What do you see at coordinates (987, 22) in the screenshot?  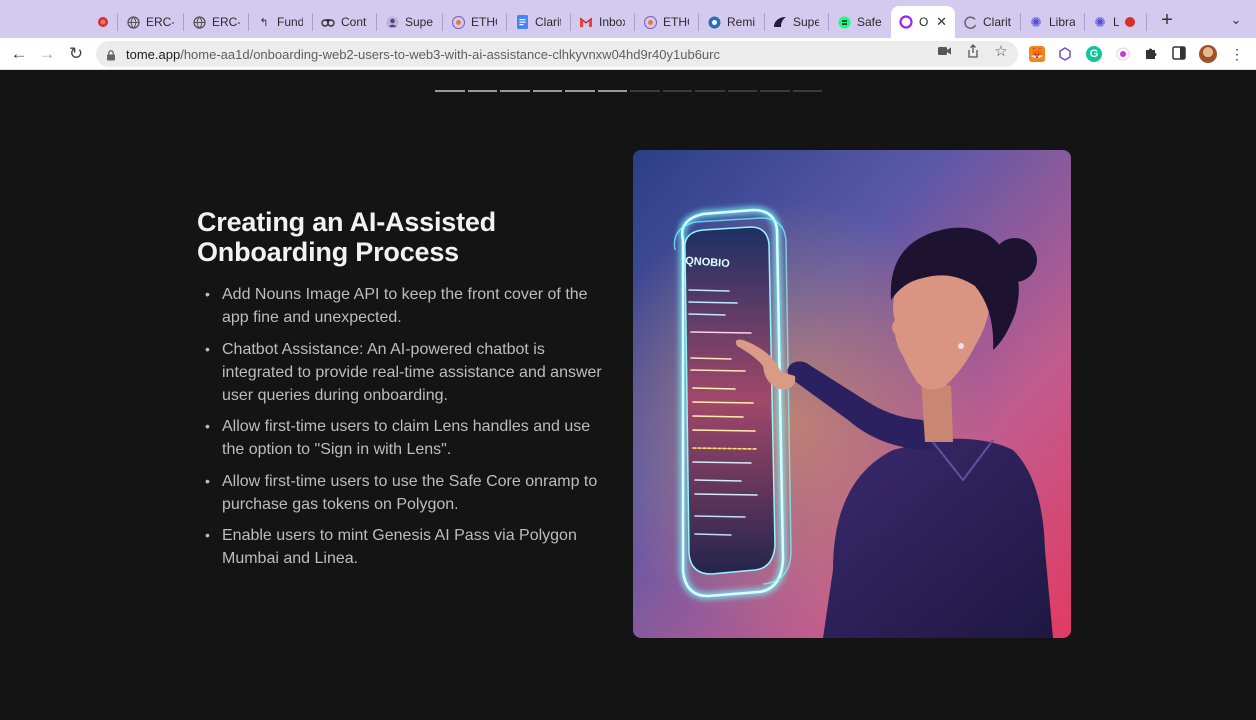 I see `tab-clarity-2: Clarit` at bounding box center [987, 22].